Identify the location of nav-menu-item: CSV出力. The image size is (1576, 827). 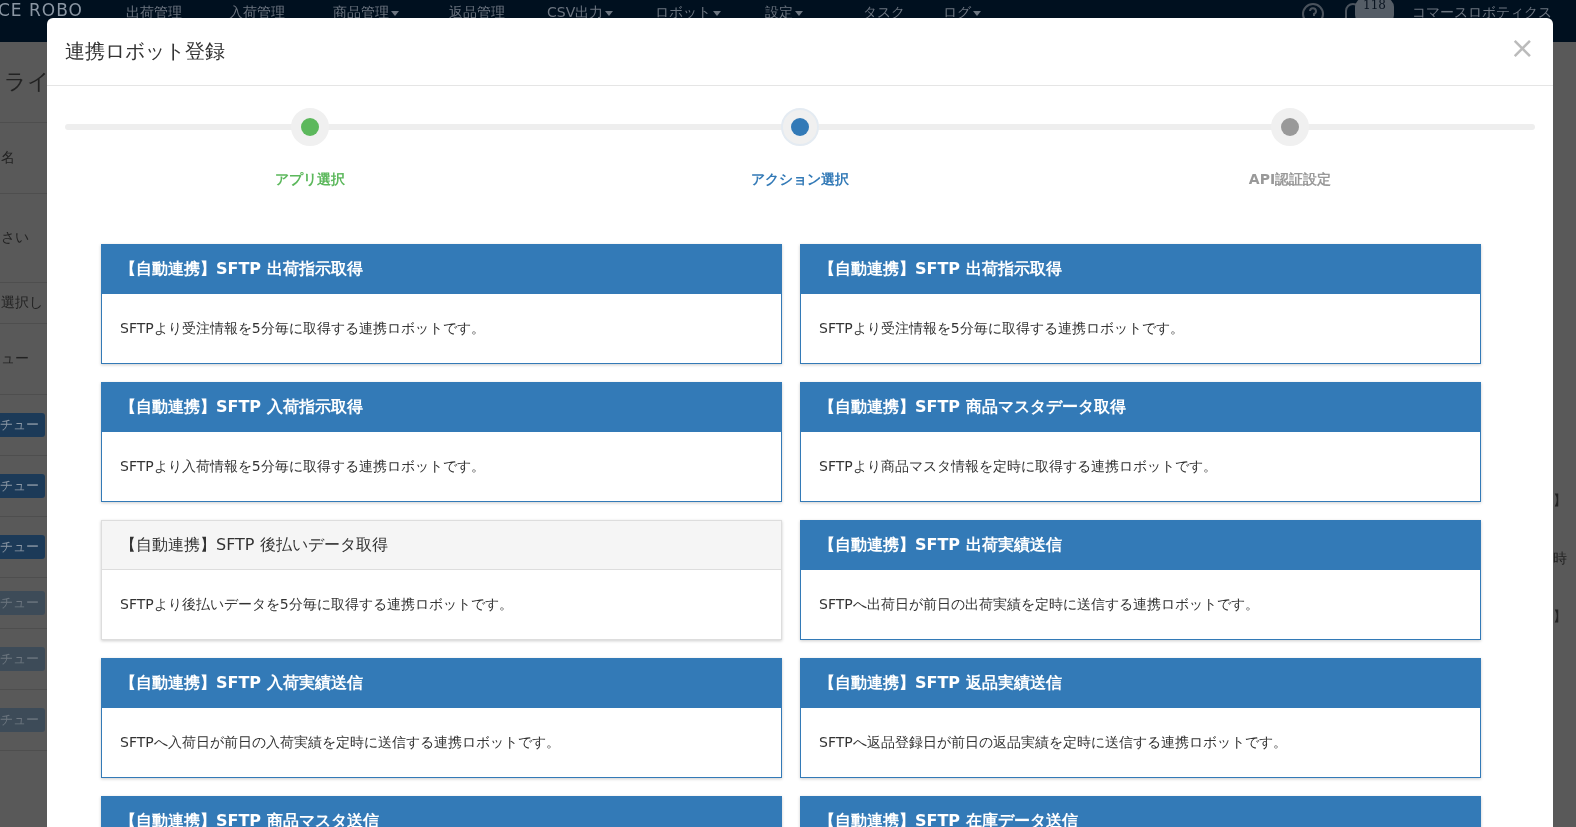
(580, 12).